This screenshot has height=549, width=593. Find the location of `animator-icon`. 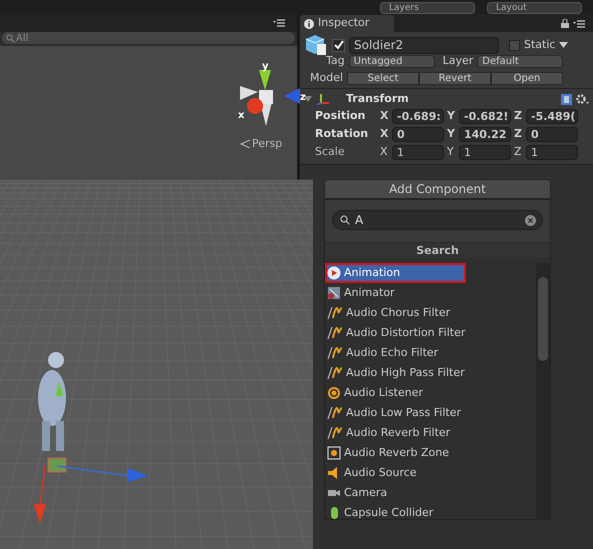

animator-icon is located at coordinates (334, 293).